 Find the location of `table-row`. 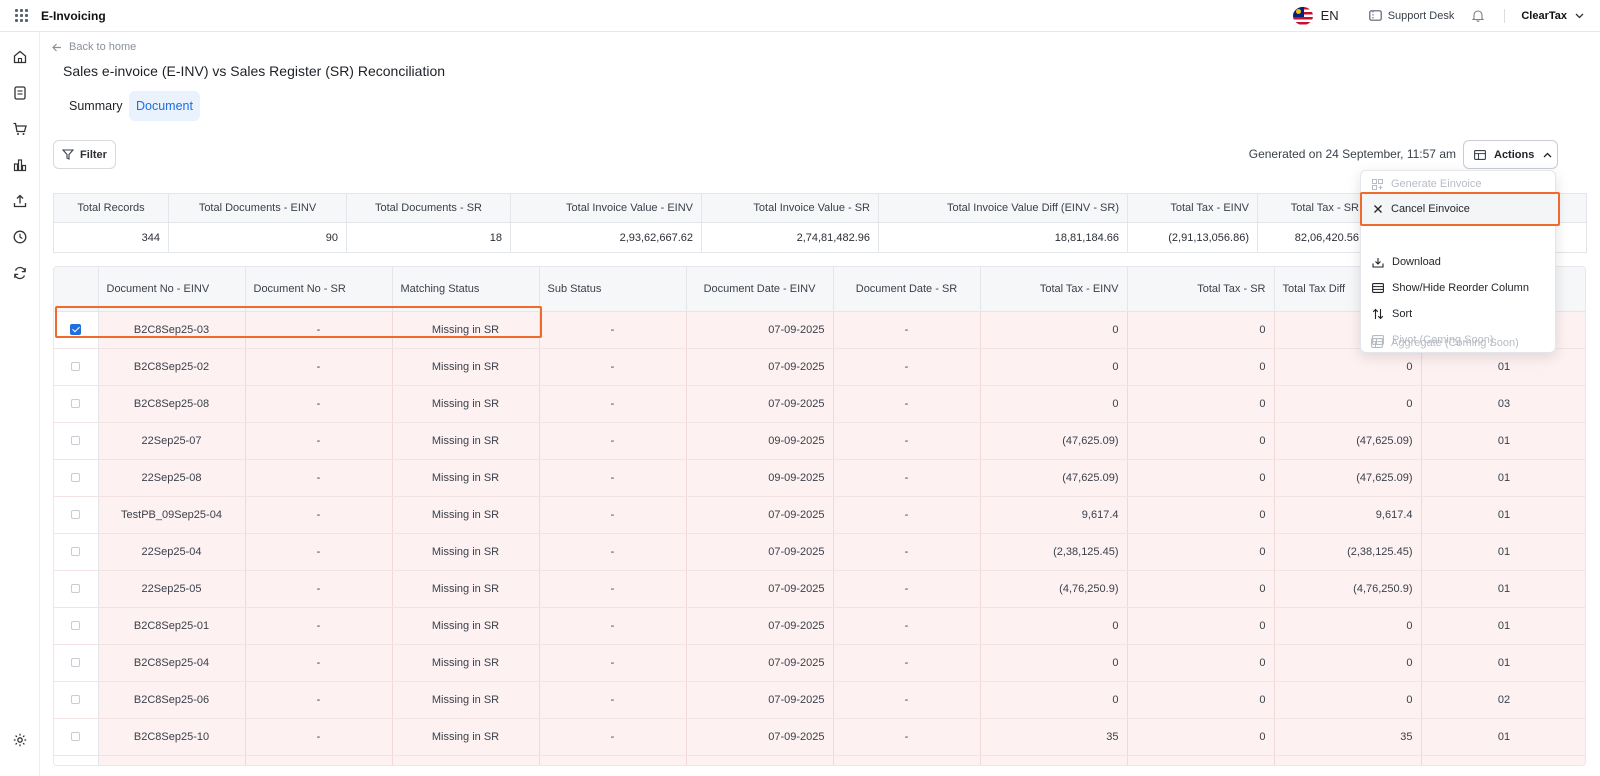

table-row is located at coordinates (819, 760).